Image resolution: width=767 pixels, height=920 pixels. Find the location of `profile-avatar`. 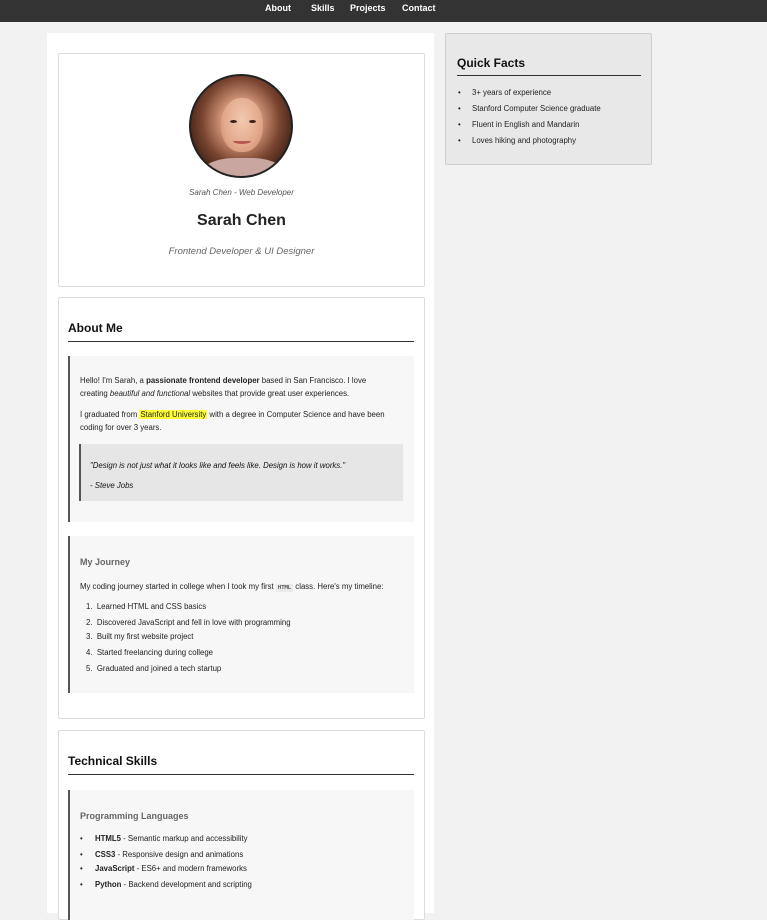

profile-avatar is located at coordinates (241, 126).